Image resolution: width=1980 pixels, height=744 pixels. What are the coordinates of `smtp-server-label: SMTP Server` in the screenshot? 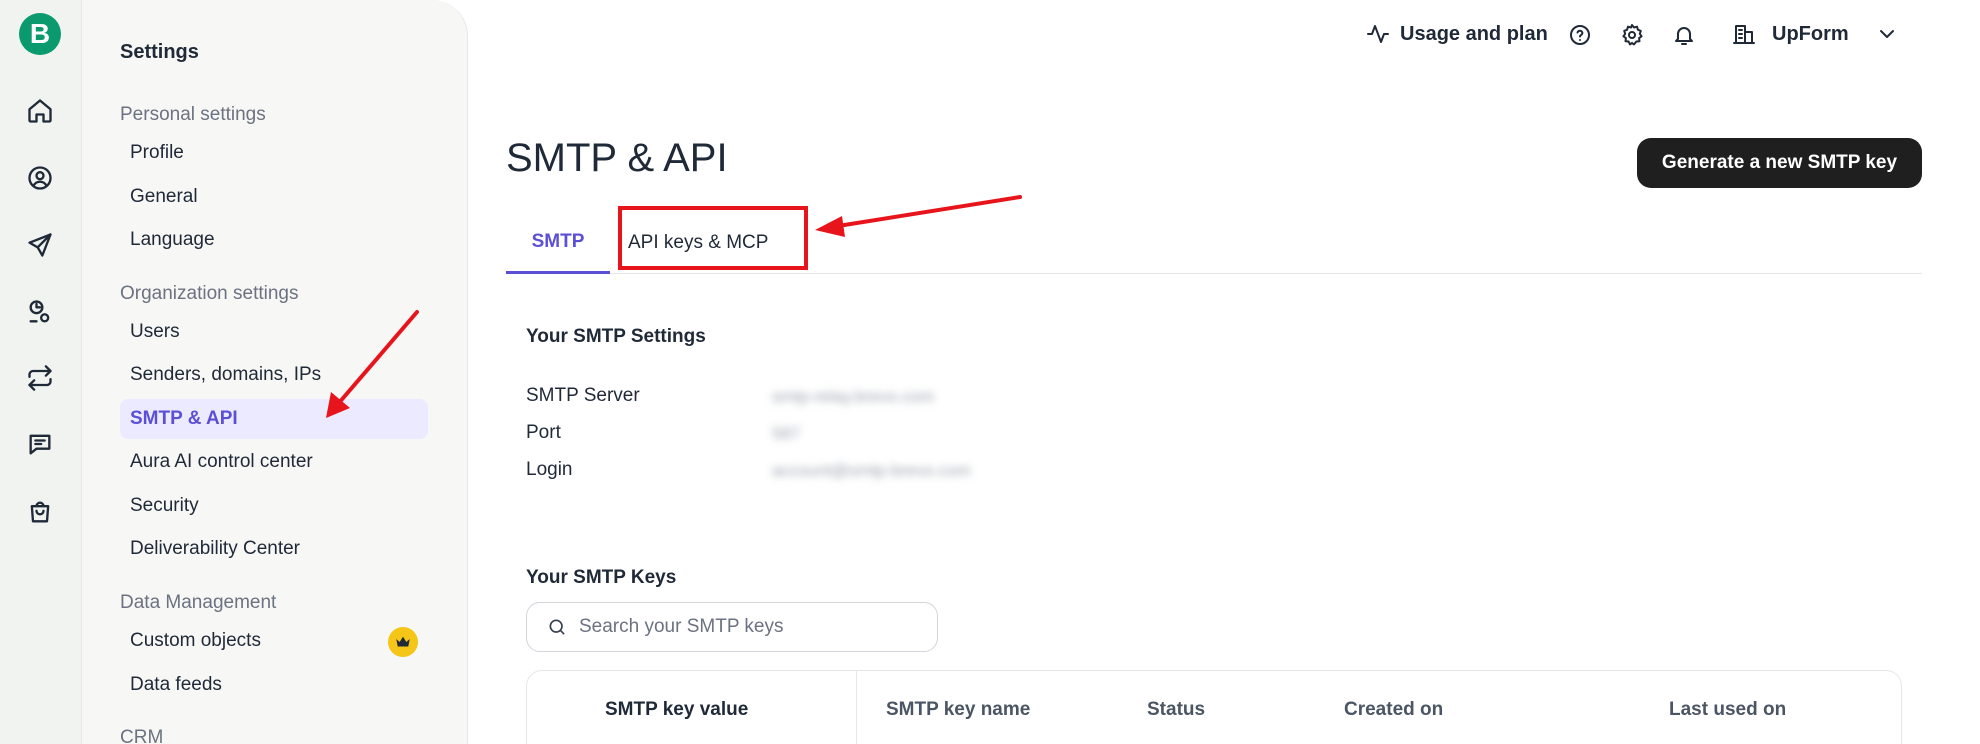 It's located at (583, 395).